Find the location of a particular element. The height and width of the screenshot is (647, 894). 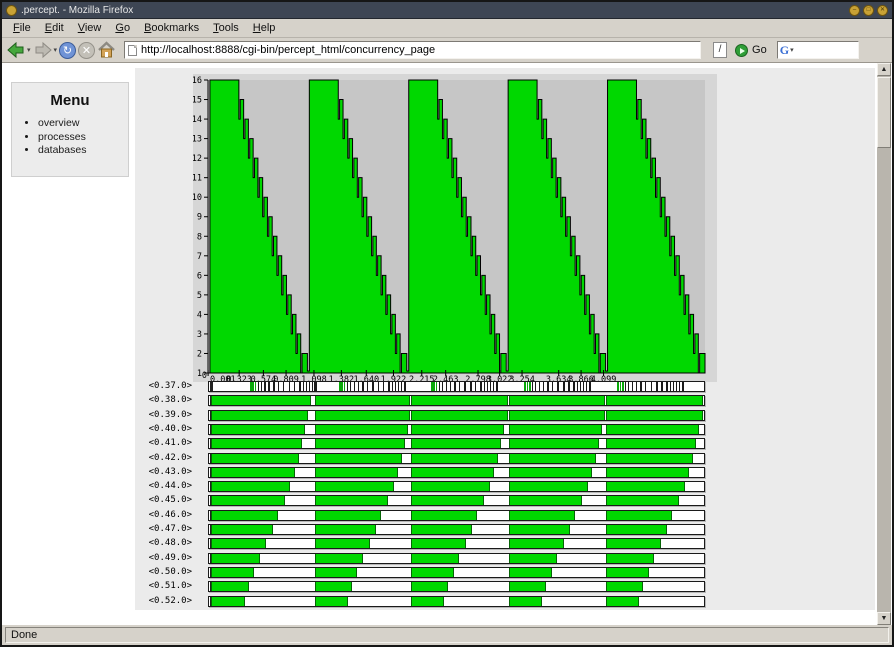

menu-help: Help is located at coordinates (264, 28).